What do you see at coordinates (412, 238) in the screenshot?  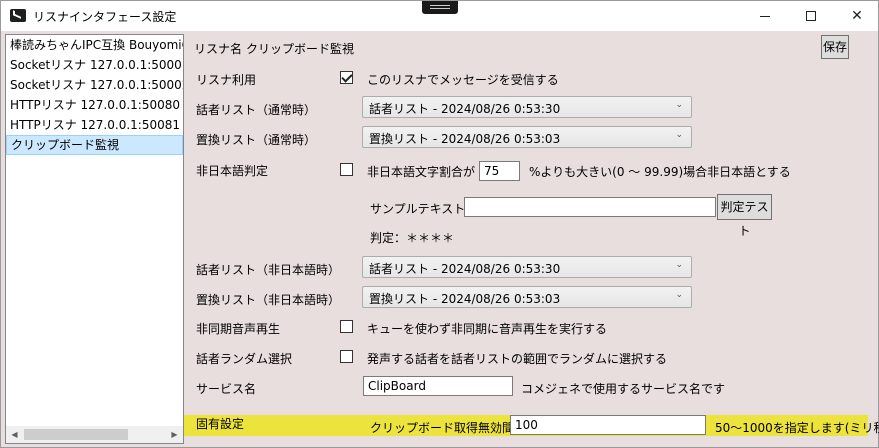 I see `judge-result: 判定：＊＊＊＊` at bounding box center [412, 238].